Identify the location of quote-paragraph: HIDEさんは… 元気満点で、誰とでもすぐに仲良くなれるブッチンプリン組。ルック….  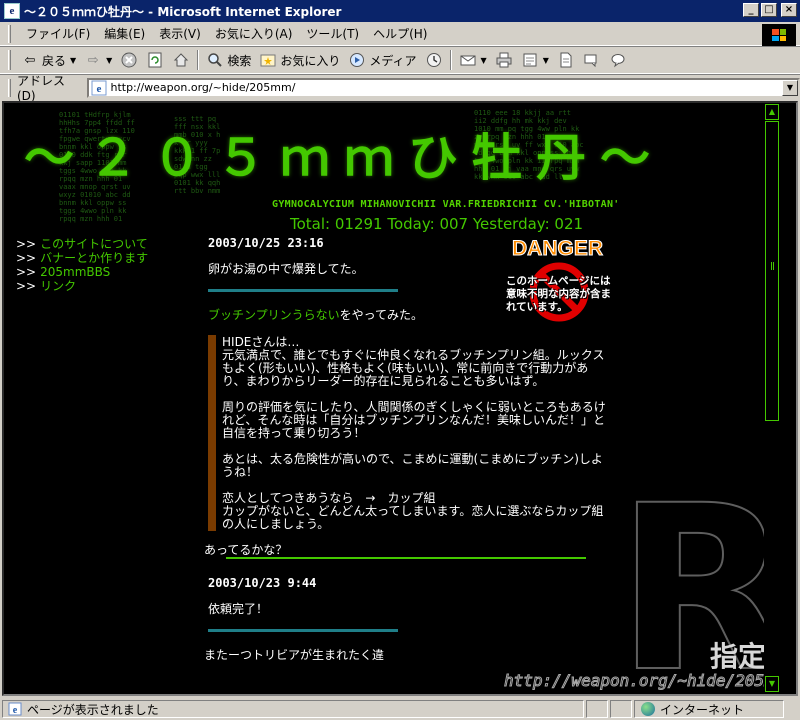
(413, 361).